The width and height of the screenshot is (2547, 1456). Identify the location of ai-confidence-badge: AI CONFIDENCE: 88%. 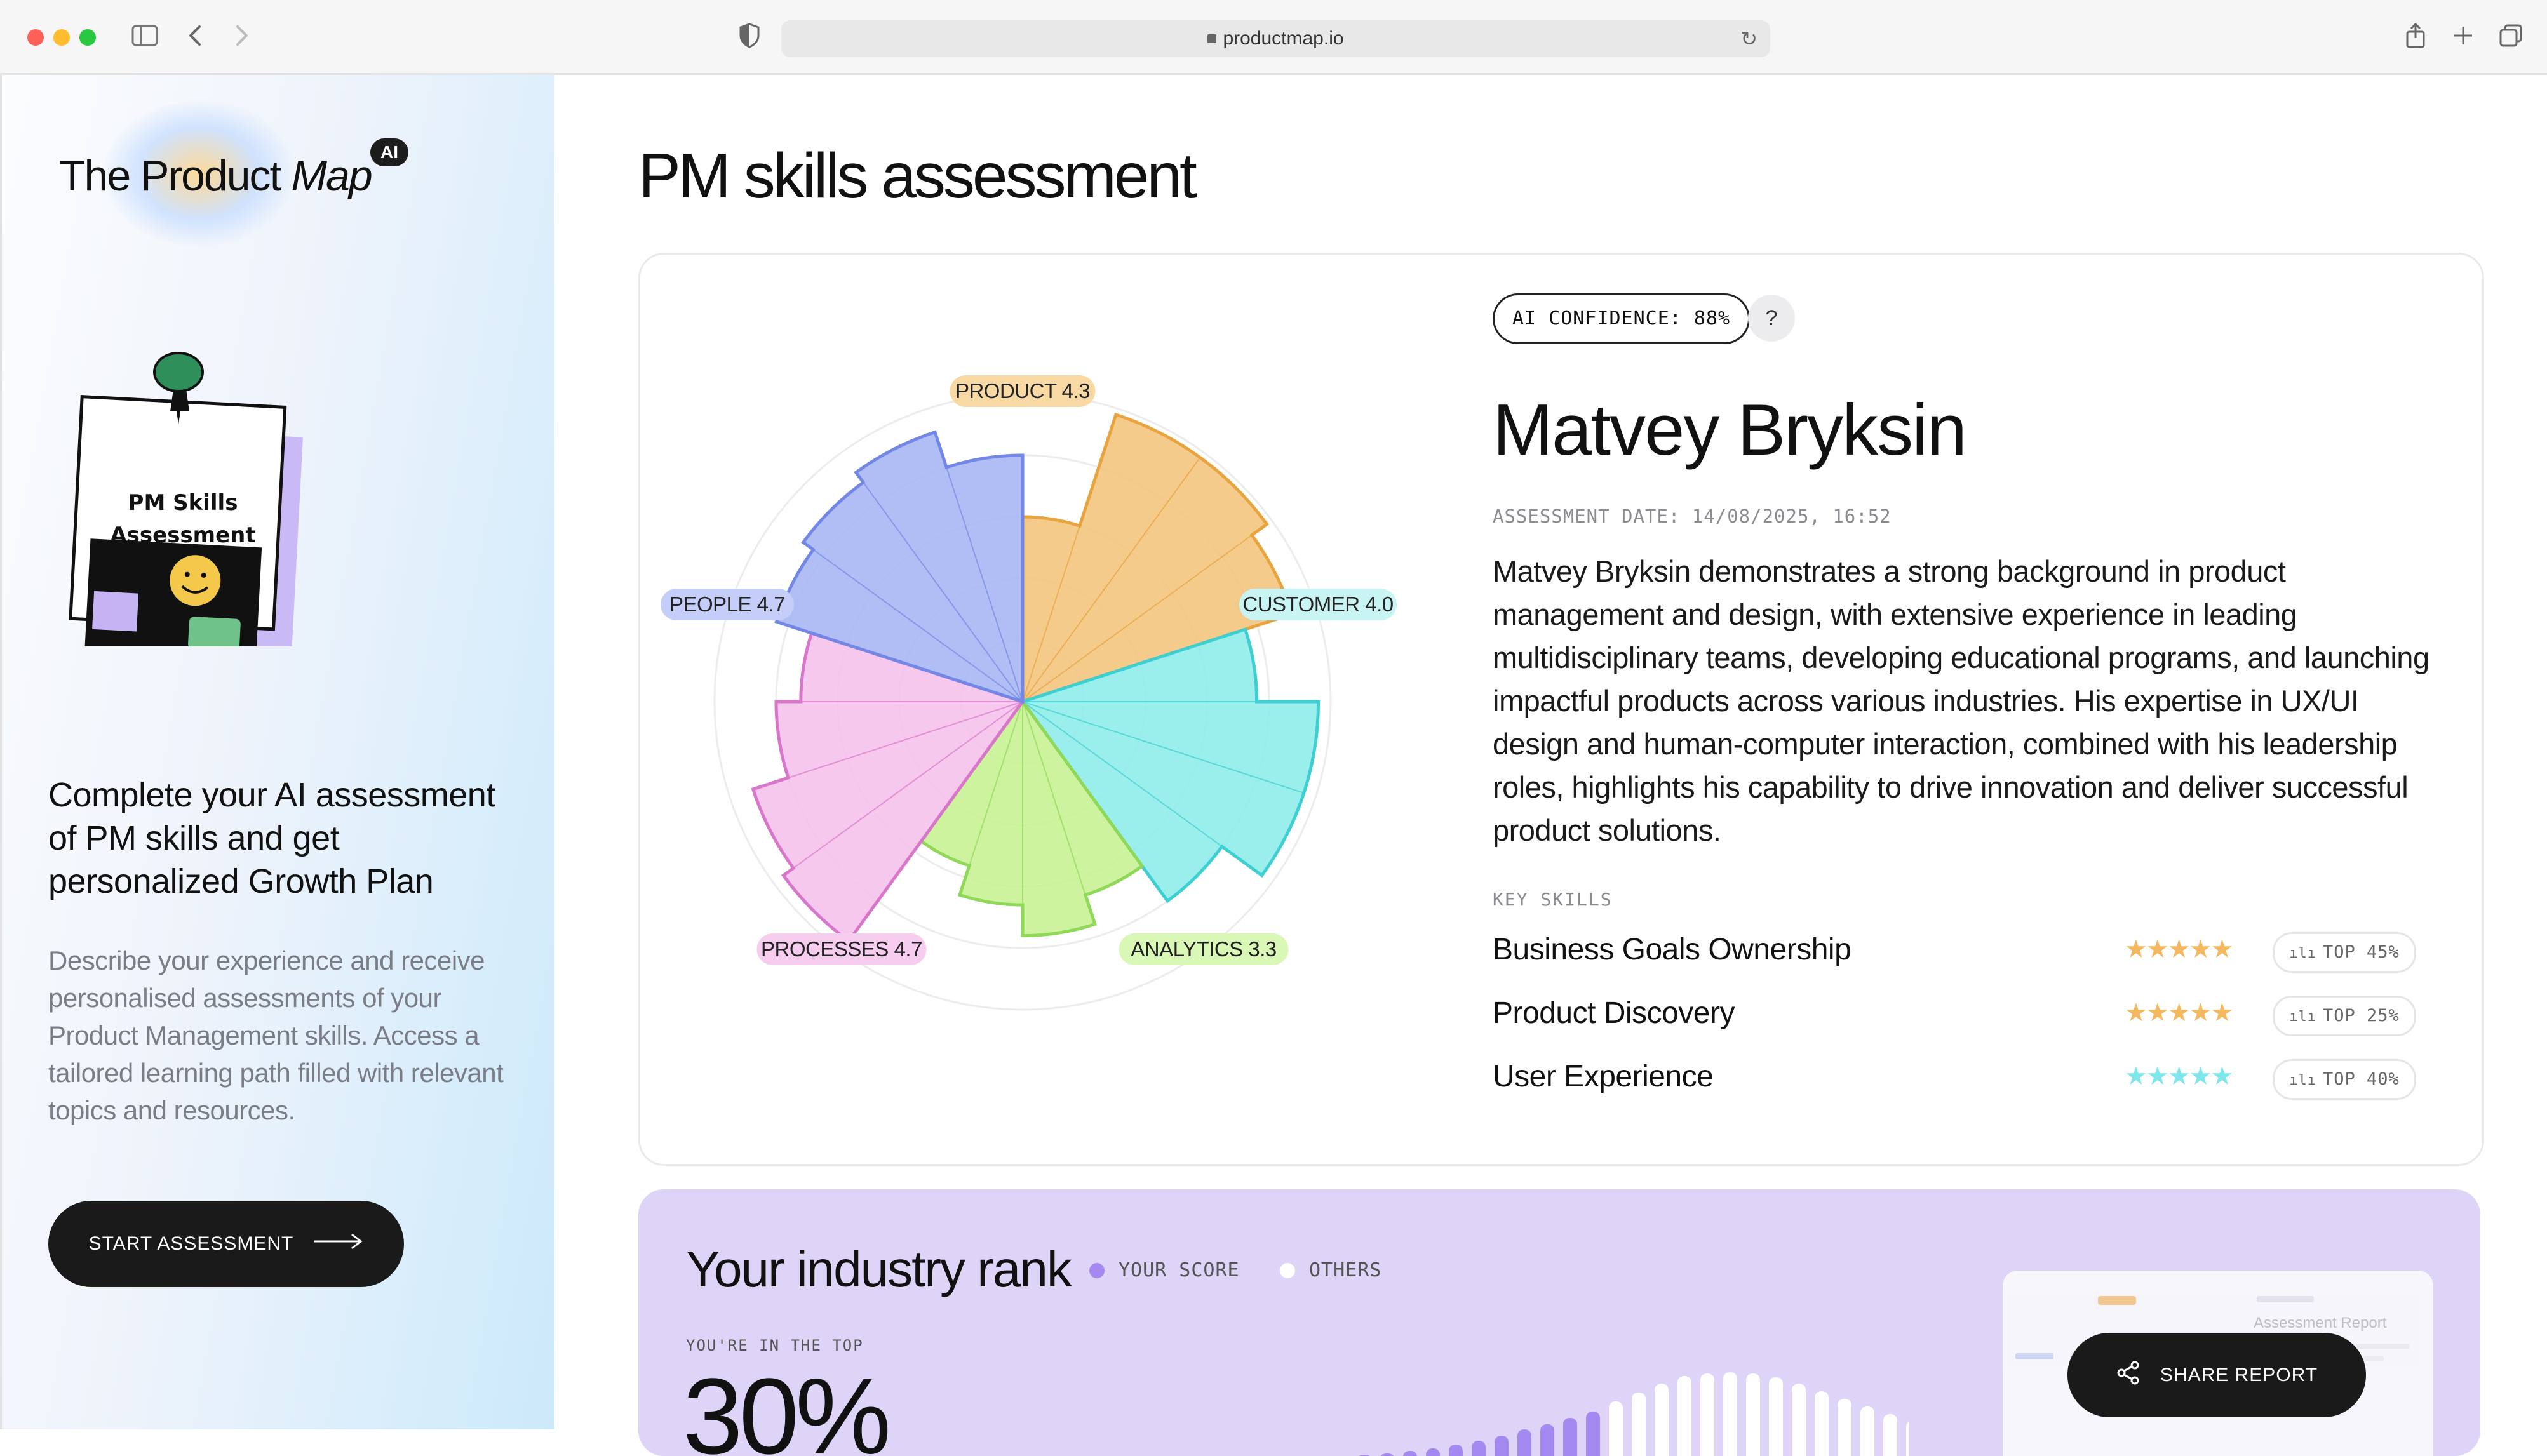
(1622, 318).